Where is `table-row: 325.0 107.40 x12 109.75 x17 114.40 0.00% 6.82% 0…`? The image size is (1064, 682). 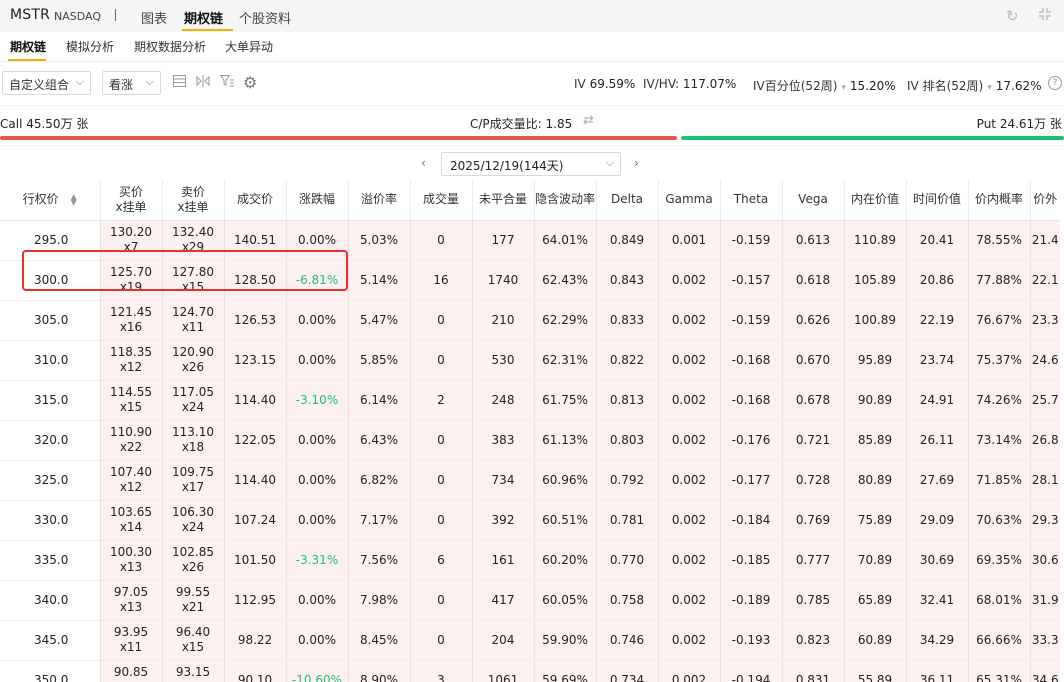 table-row: 325.0 107.40 x12 109.75 x17 114.40 0.00% 6.82% 0… is located at coordinates (530, 480).